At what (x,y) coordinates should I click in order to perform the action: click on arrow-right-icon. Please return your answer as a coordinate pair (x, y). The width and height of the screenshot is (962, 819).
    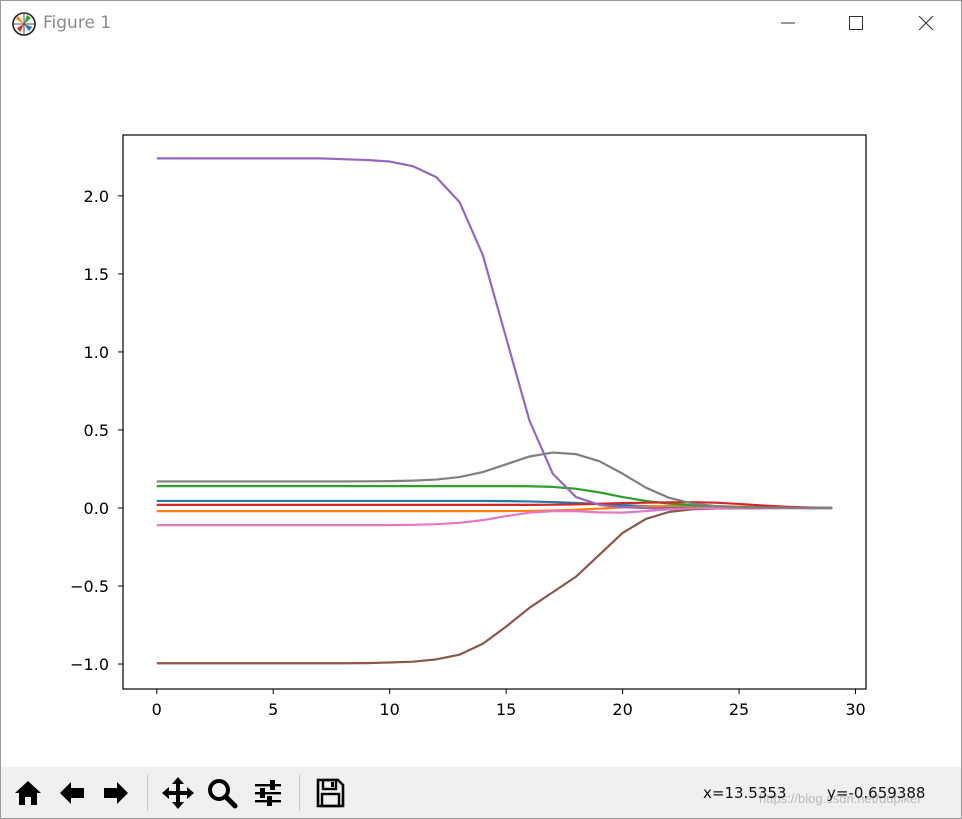
    Looking at the image, I should click on (116, 793).